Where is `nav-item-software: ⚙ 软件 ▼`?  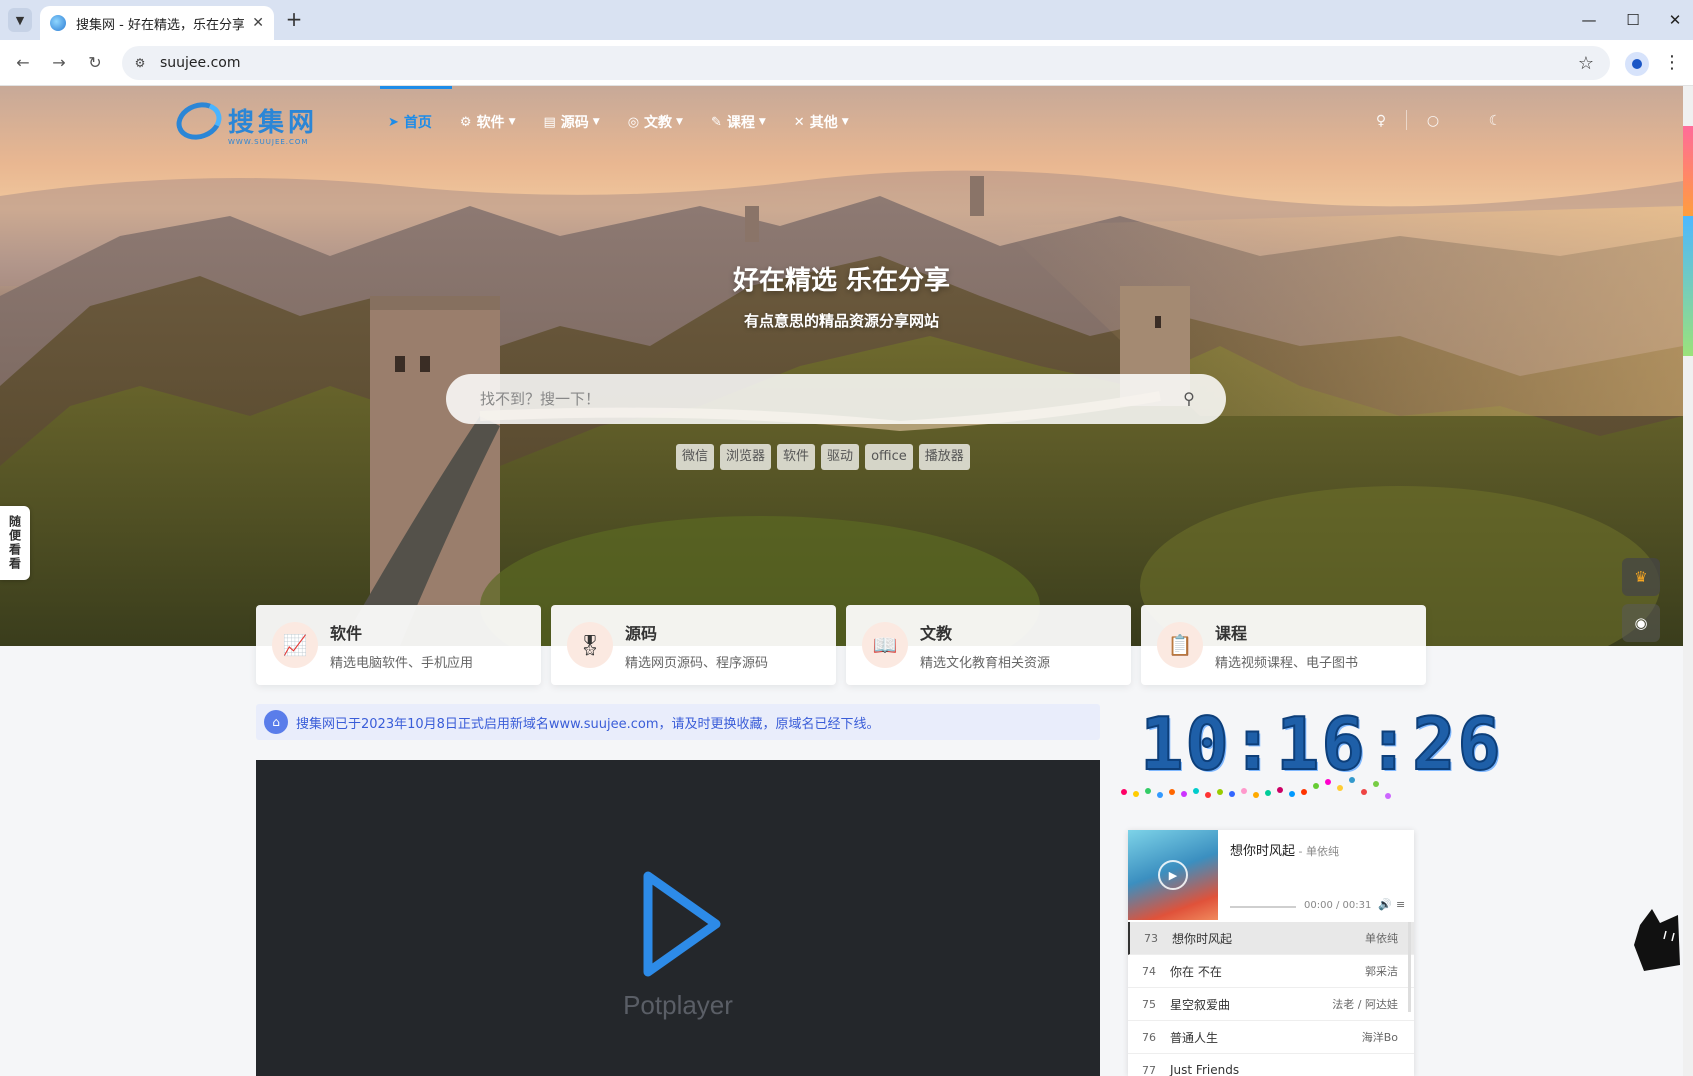
nav-item-software: ⚙ 软件 ▼ is located at coordinates (488, 122).